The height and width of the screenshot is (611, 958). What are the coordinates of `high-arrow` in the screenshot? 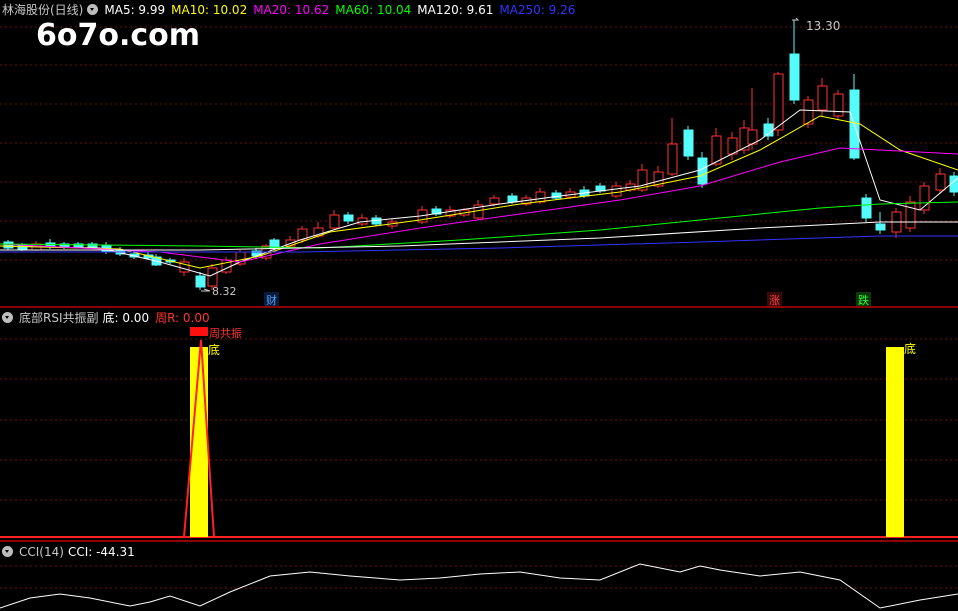 It's located at (796, 19).